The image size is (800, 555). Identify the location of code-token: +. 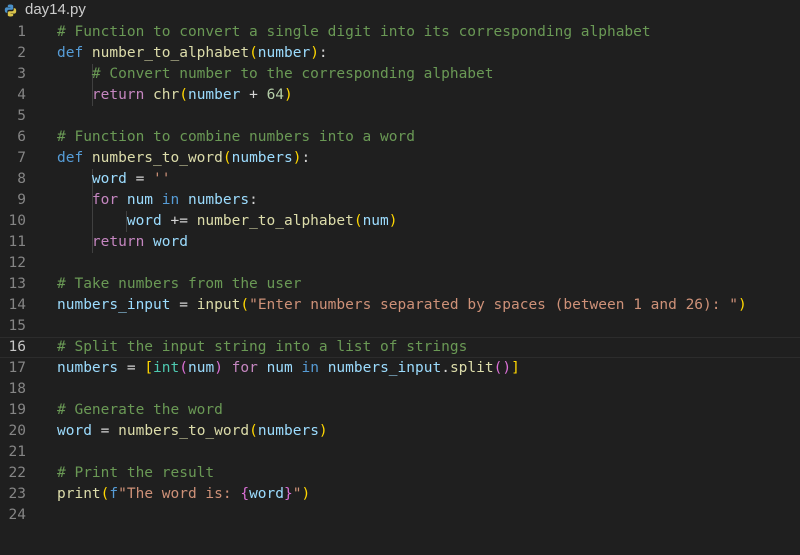
(253, 95).